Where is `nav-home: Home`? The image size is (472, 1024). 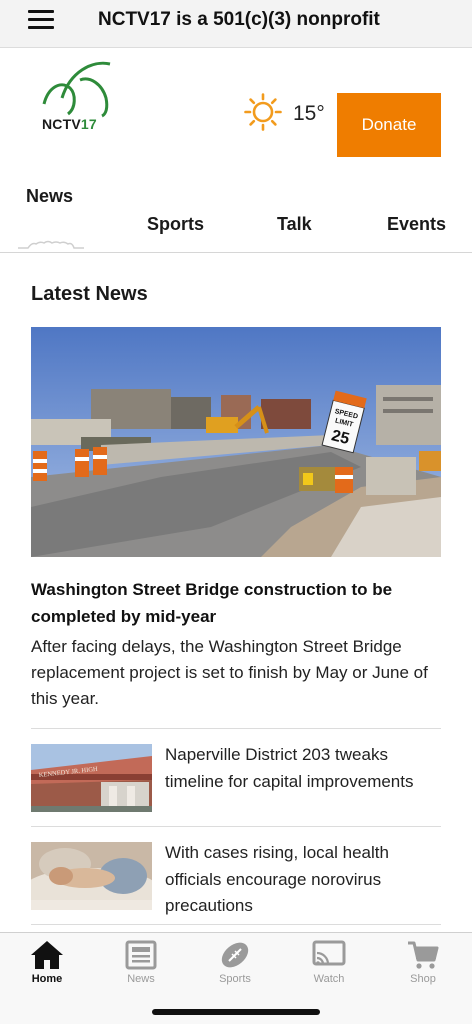
nav-home: Home is located at coordinates (47, 963).